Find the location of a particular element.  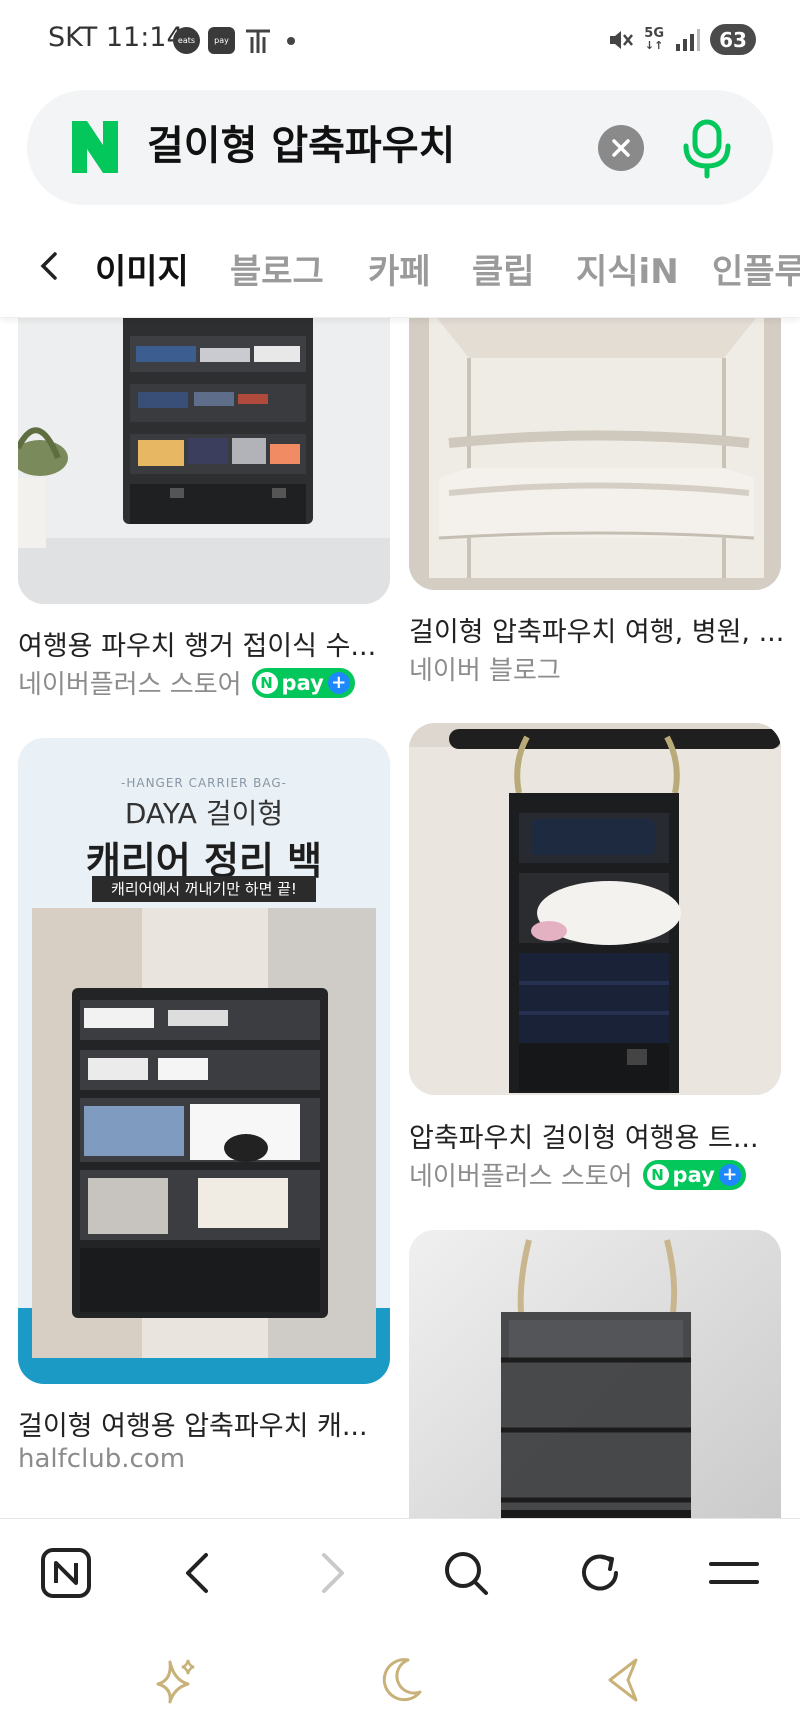

search-box: 걸이형 압축파우치 is located at coordinates (400, 147).